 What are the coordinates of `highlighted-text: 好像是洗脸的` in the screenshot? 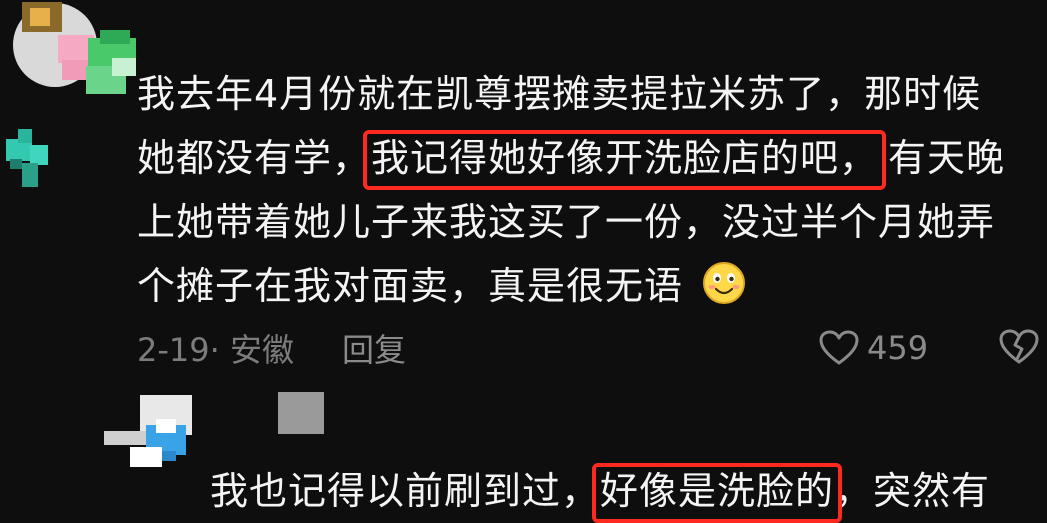 It's located at (717, 491).